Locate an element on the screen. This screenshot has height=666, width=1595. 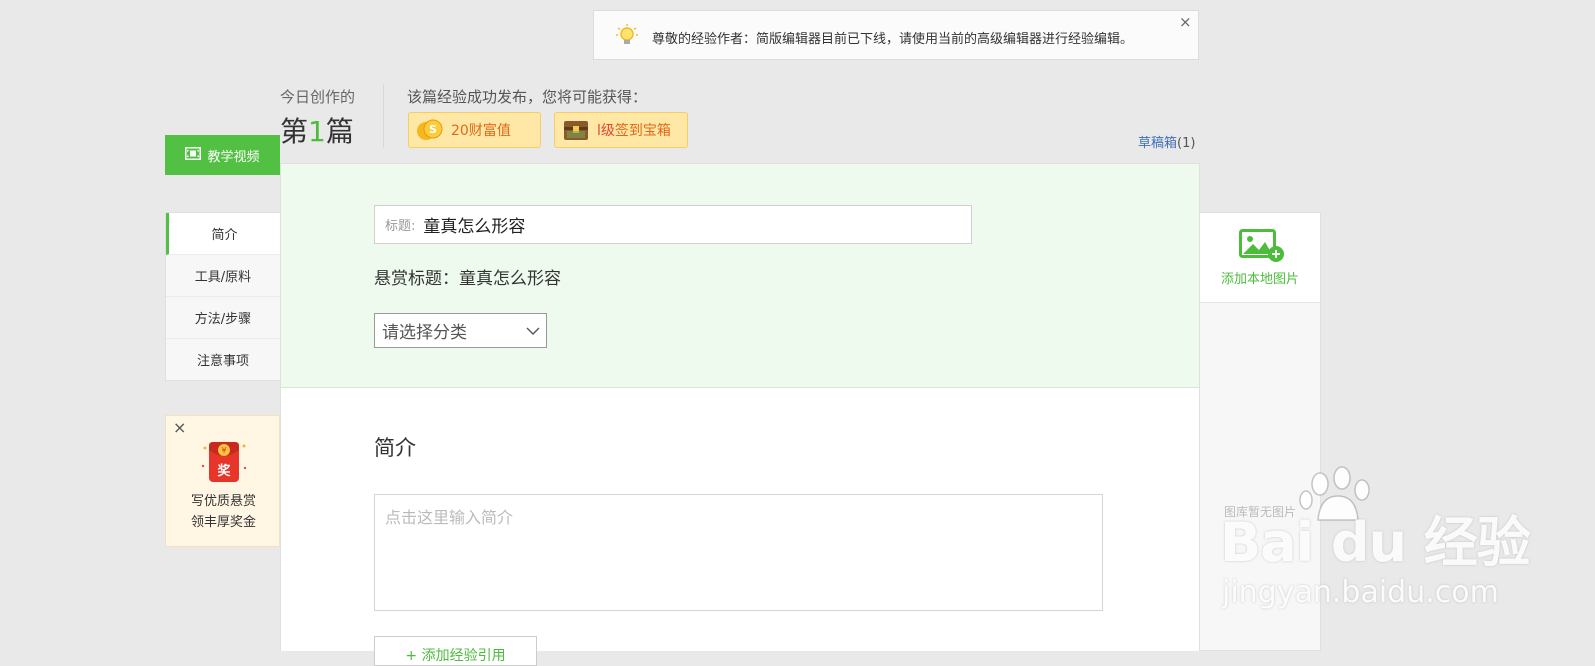
notice-text: 尊敬的经验作者：简版编辑器目前已下线，请使用当前的高级编辑器进行经验编辑。 is located at coordinates (893, 39).